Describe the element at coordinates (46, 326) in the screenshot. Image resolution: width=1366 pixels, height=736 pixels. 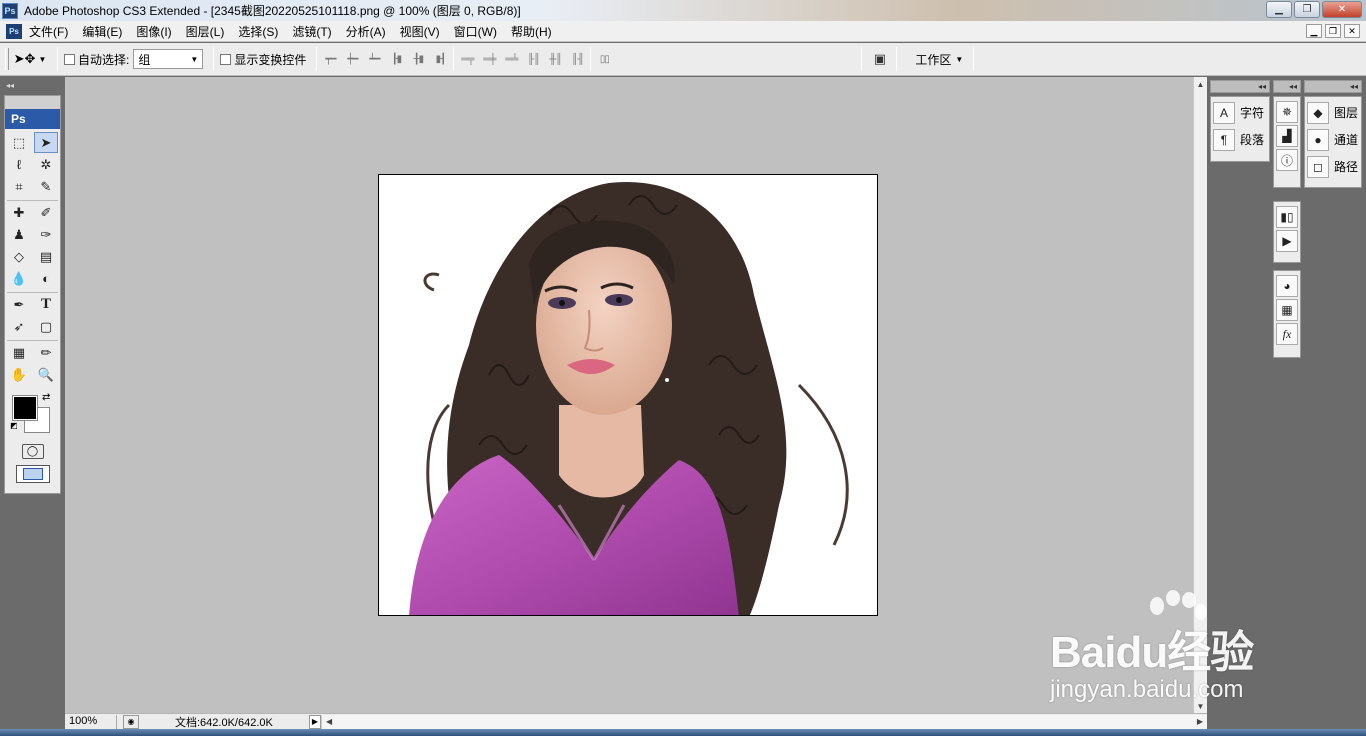
I see `shape-tool-icon: ▢` at that location.